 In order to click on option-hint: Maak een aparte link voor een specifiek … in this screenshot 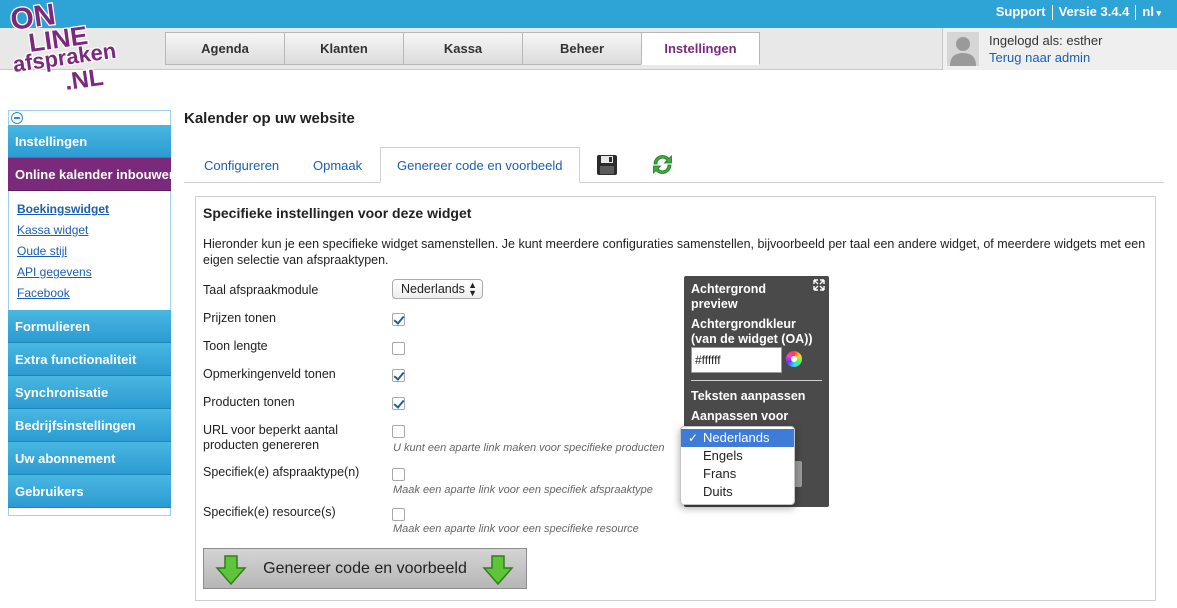, I will do `click(523, 490)`.